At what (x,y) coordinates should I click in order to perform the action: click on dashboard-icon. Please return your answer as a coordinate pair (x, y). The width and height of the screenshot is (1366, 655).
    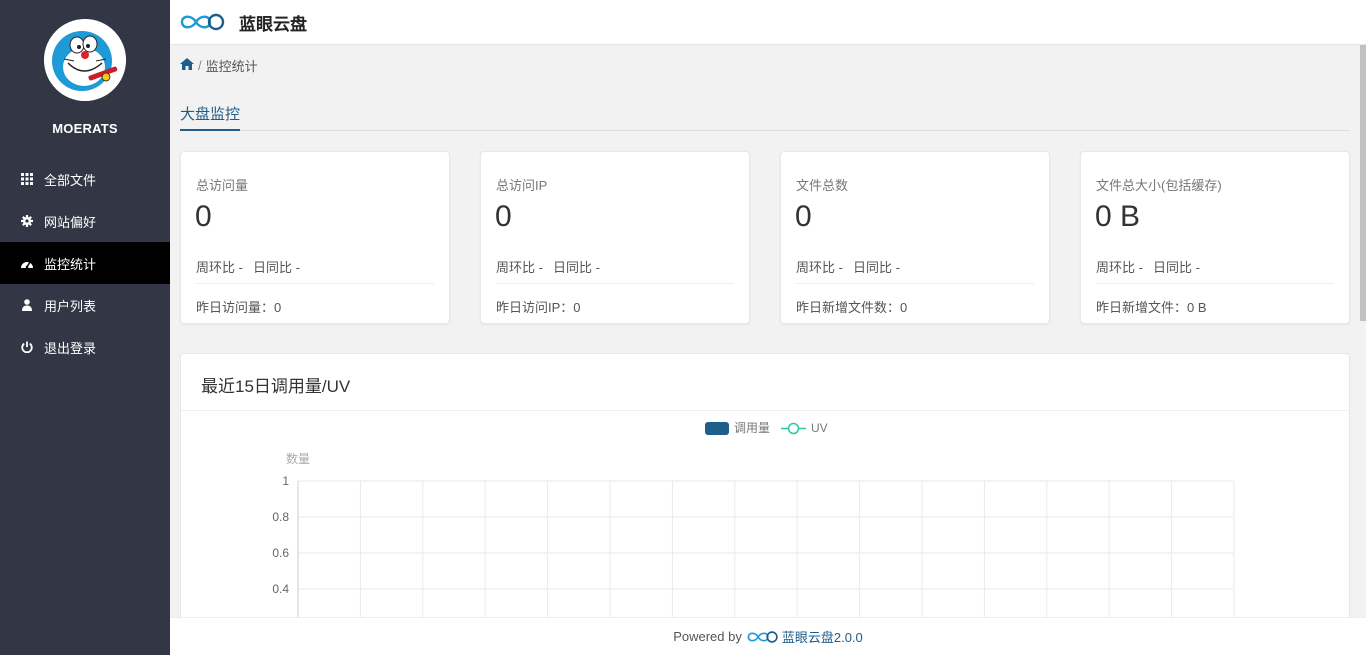
    Looking at the image, I should click on (27, 263).